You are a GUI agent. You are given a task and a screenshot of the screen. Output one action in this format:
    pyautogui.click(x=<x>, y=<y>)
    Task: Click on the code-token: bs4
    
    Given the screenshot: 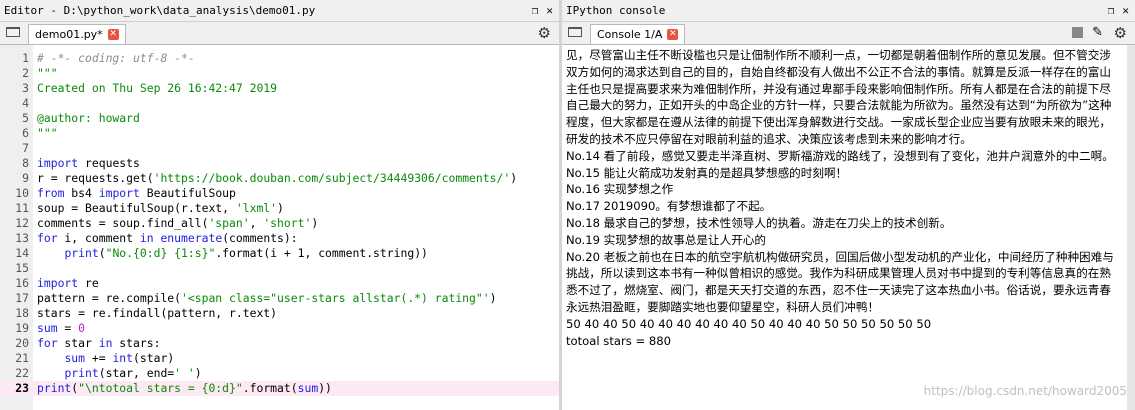 What is the action you would take?
    pyautogui.click(x=81, y=193)
    